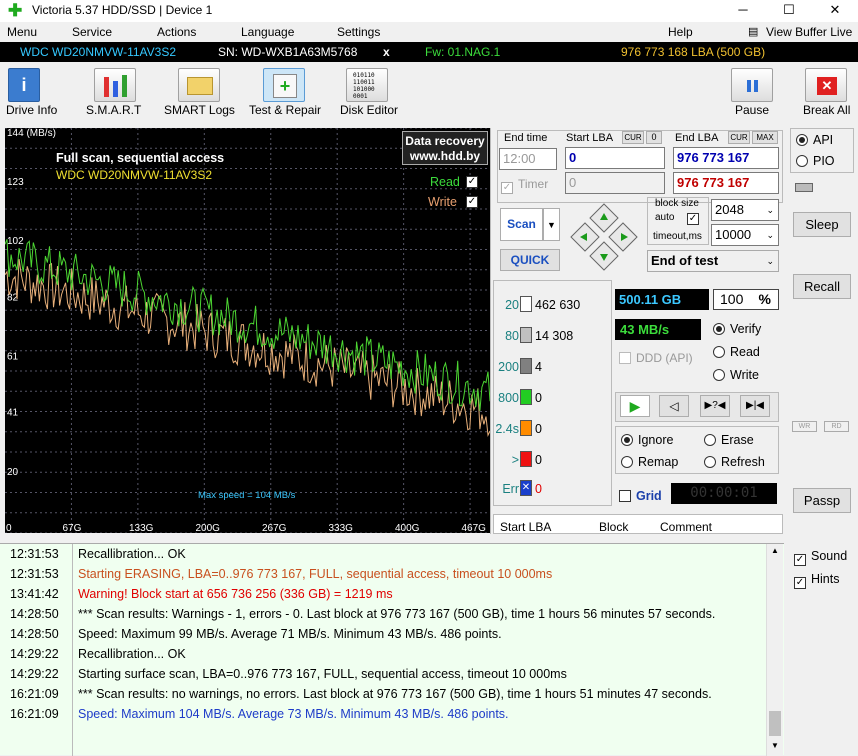 The height and width of the screenshot is (756, 858). What do you see at coordinates (625, 358) in the screenshot?
I see `ddd-api-checkbox` at bounding box center [625, 358].